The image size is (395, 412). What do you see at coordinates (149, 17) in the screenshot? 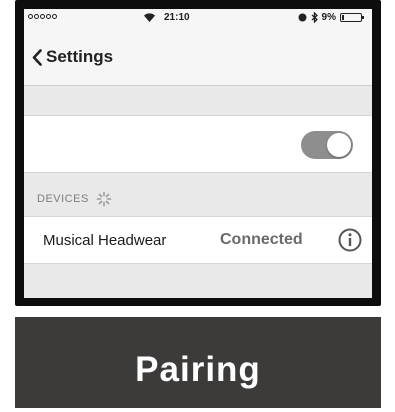
I see `wifi-icon` at bounding box center [149, 17].